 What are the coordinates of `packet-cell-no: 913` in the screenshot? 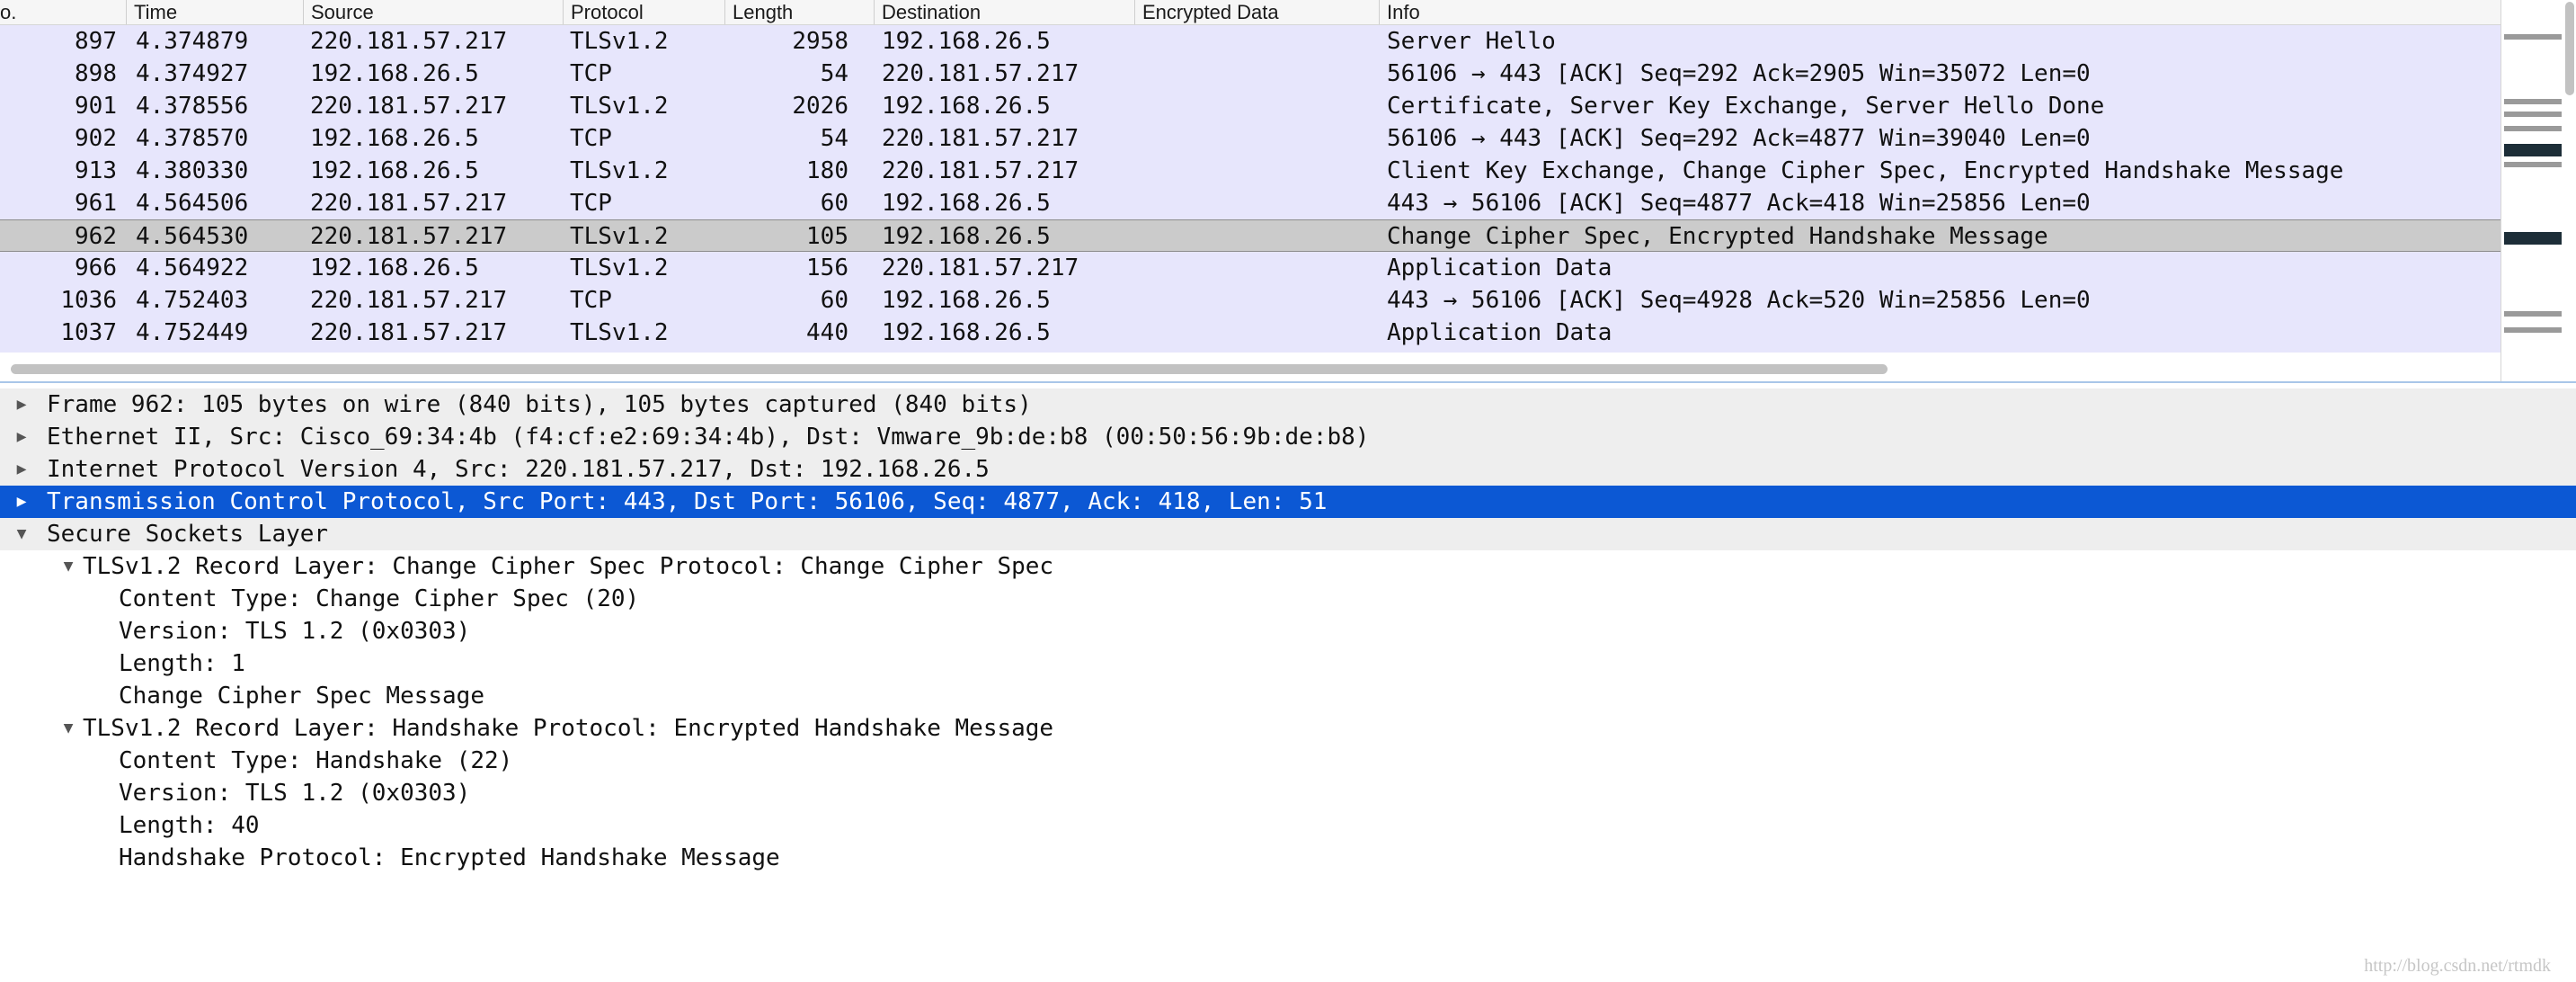 It's located at (96, 170).